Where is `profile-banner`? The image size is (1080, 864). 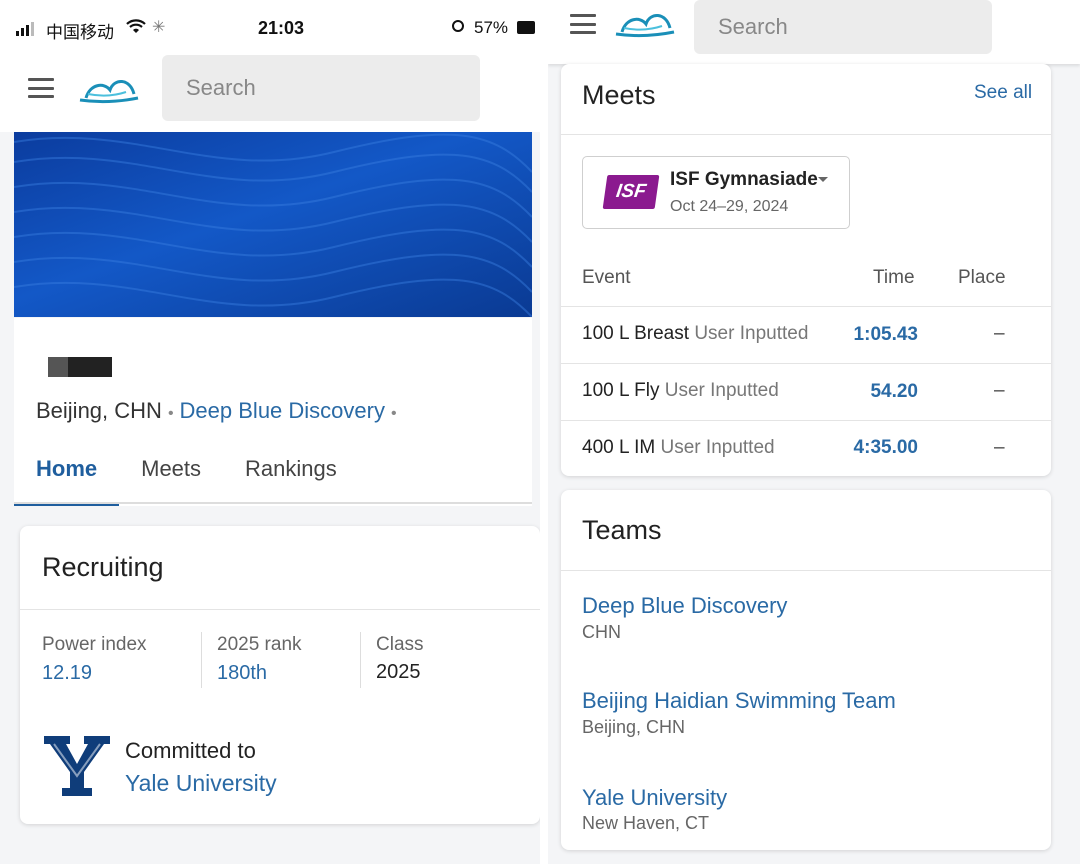 profile-banner is located at coordinates (273, 224).